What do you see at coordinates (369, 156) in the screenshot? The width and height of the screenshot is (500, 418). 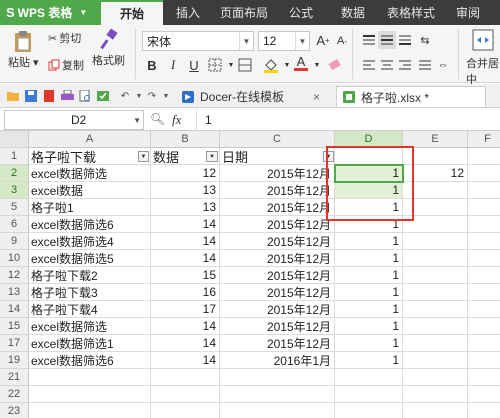 I see `header-cell-d` at bounding box center [369, 156].